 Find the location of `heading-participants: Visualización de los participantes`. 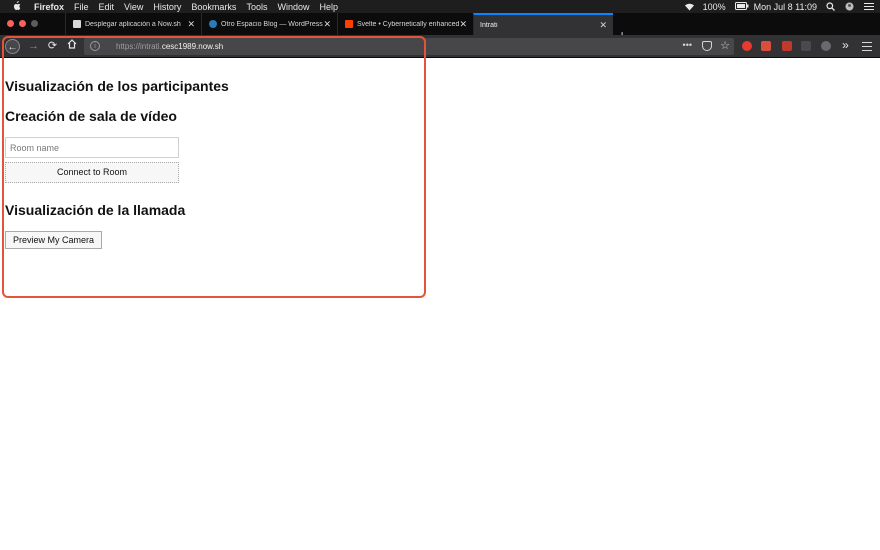

heading-participants: Visualización de los participantes is located at coordinates (117, 86).